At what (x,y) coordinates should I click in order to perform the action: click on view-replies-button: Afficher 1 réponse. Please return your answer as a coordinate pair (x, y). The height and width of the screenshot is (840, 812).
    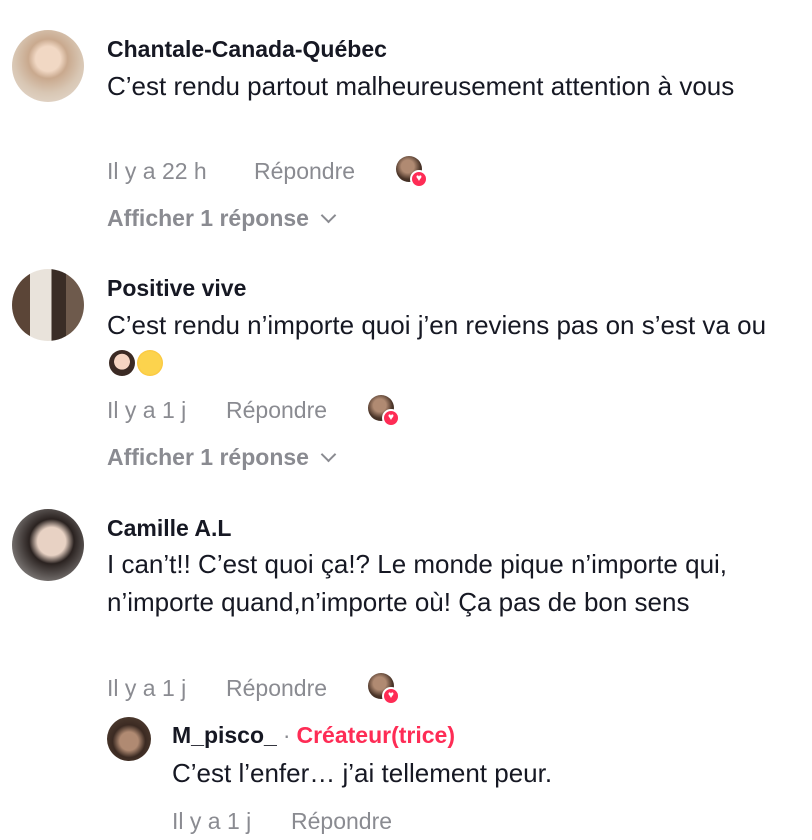
    Looking at the image, I should click on (222, 457).